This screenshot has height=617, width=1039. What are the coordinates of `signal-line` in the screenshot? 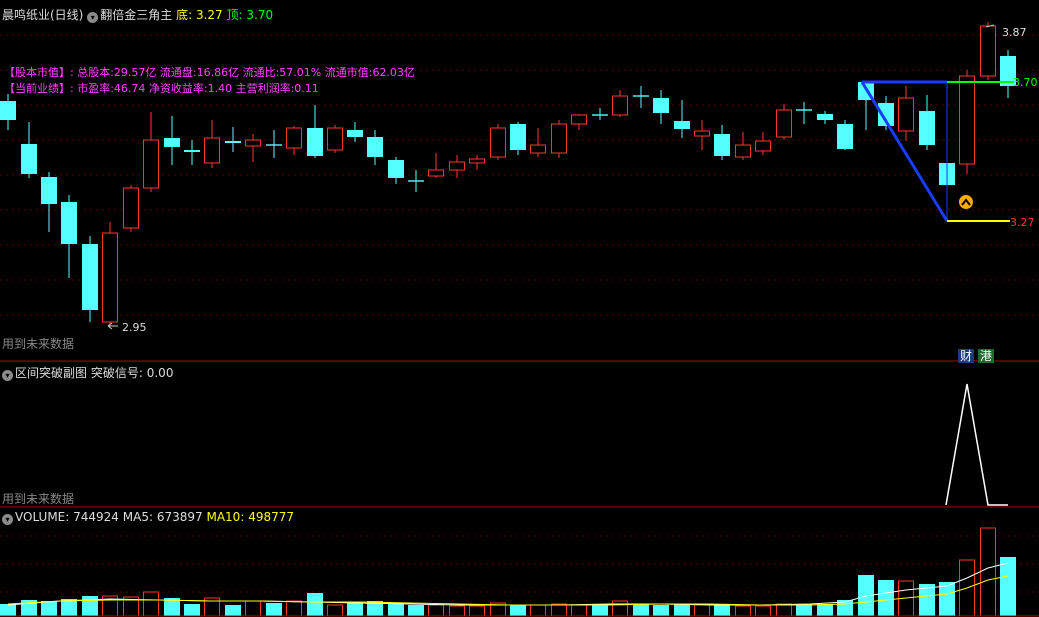 It's located at (976, 444).